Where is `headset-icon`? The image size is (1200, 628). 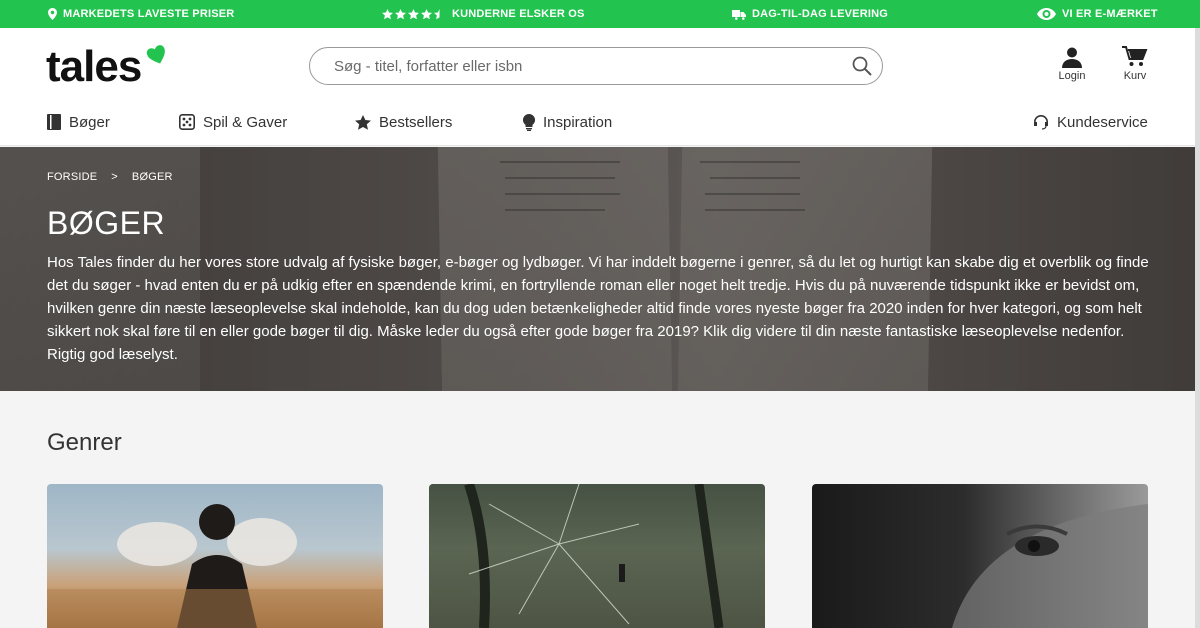
headset-icon is located at coordinates (1041, 122).